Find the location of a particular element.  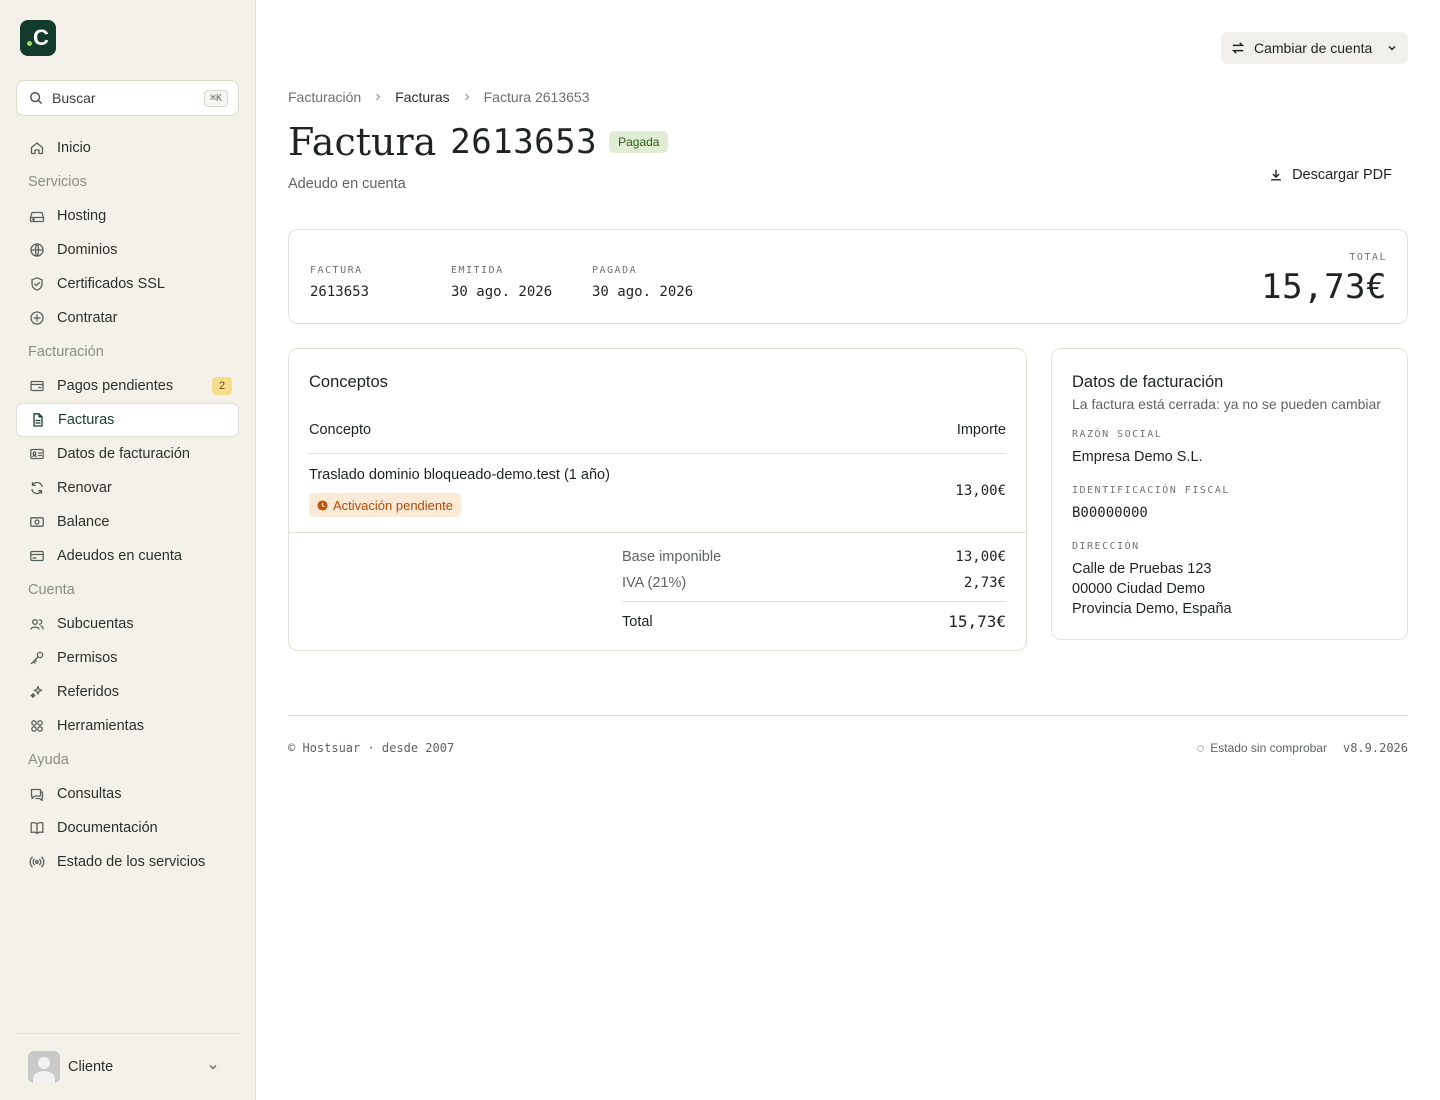

footer-copyright: © Hostsuar · desde 2007 is located at coordinates (371, 748).